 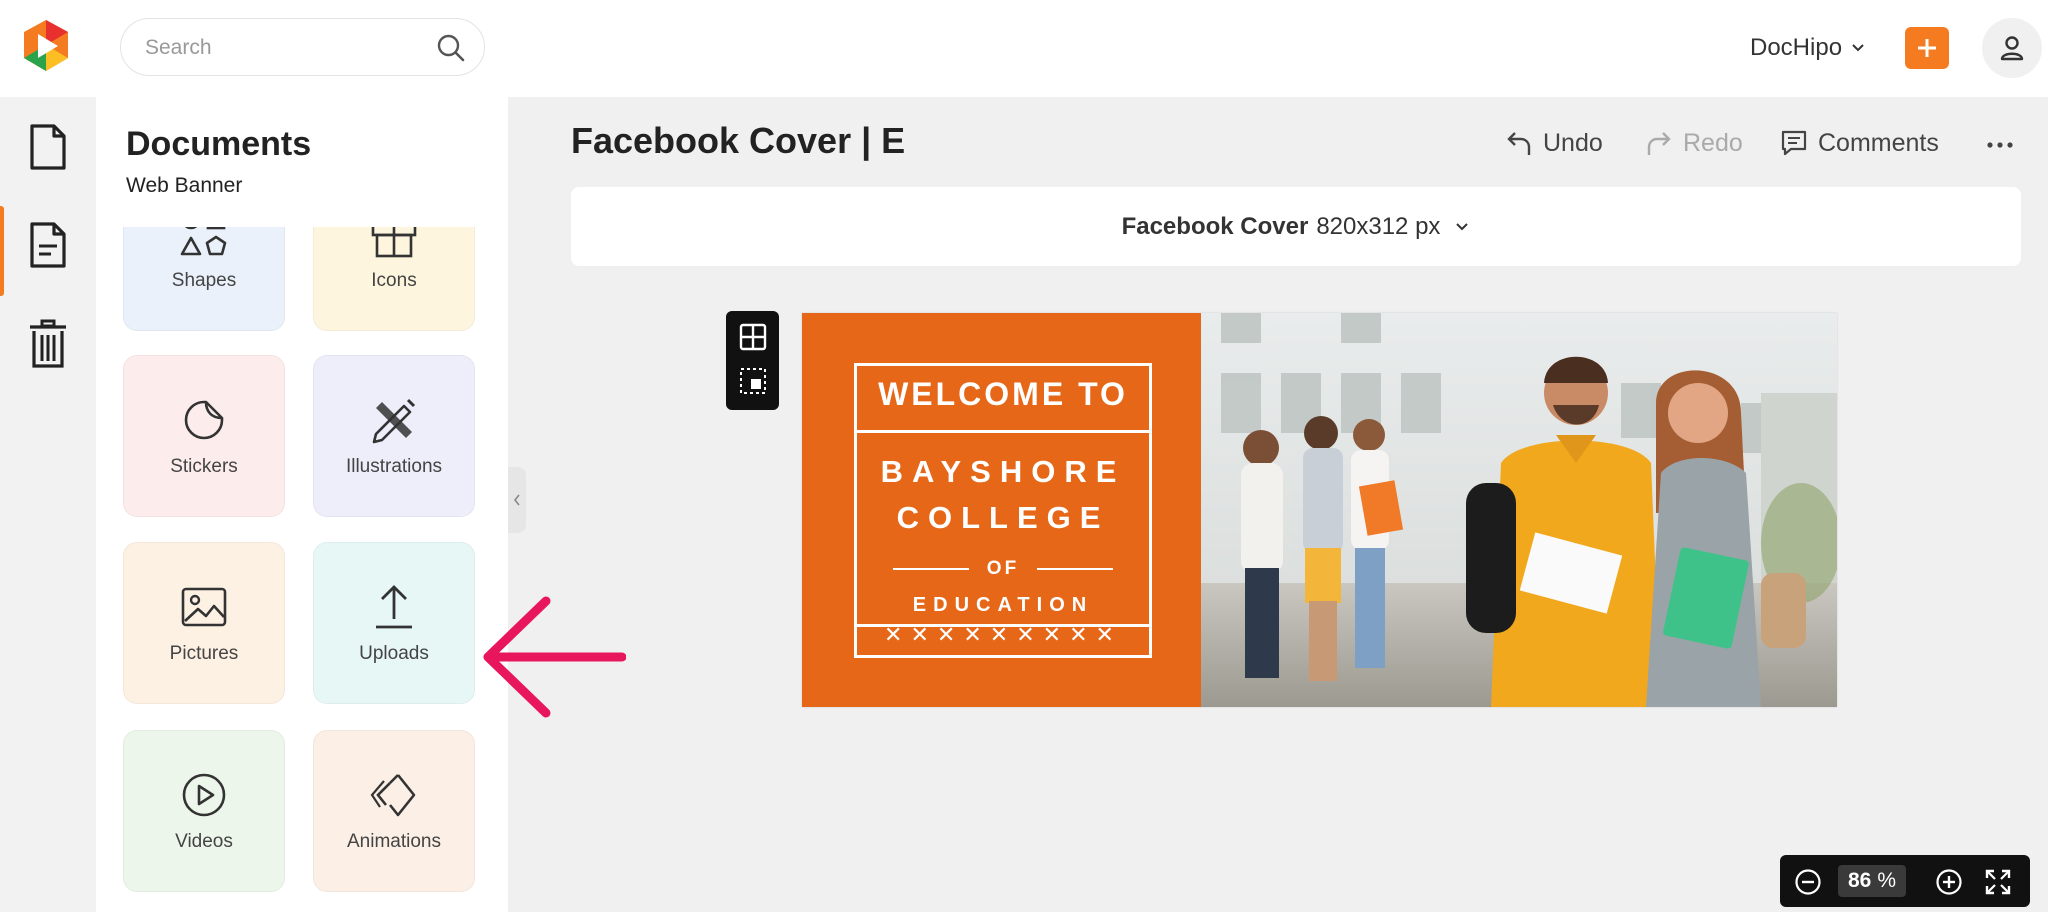 What do you see at coordinates (554, 657) in the screenshot?
I see `pointer-arrow-icon` at bounding box center [554, 657].